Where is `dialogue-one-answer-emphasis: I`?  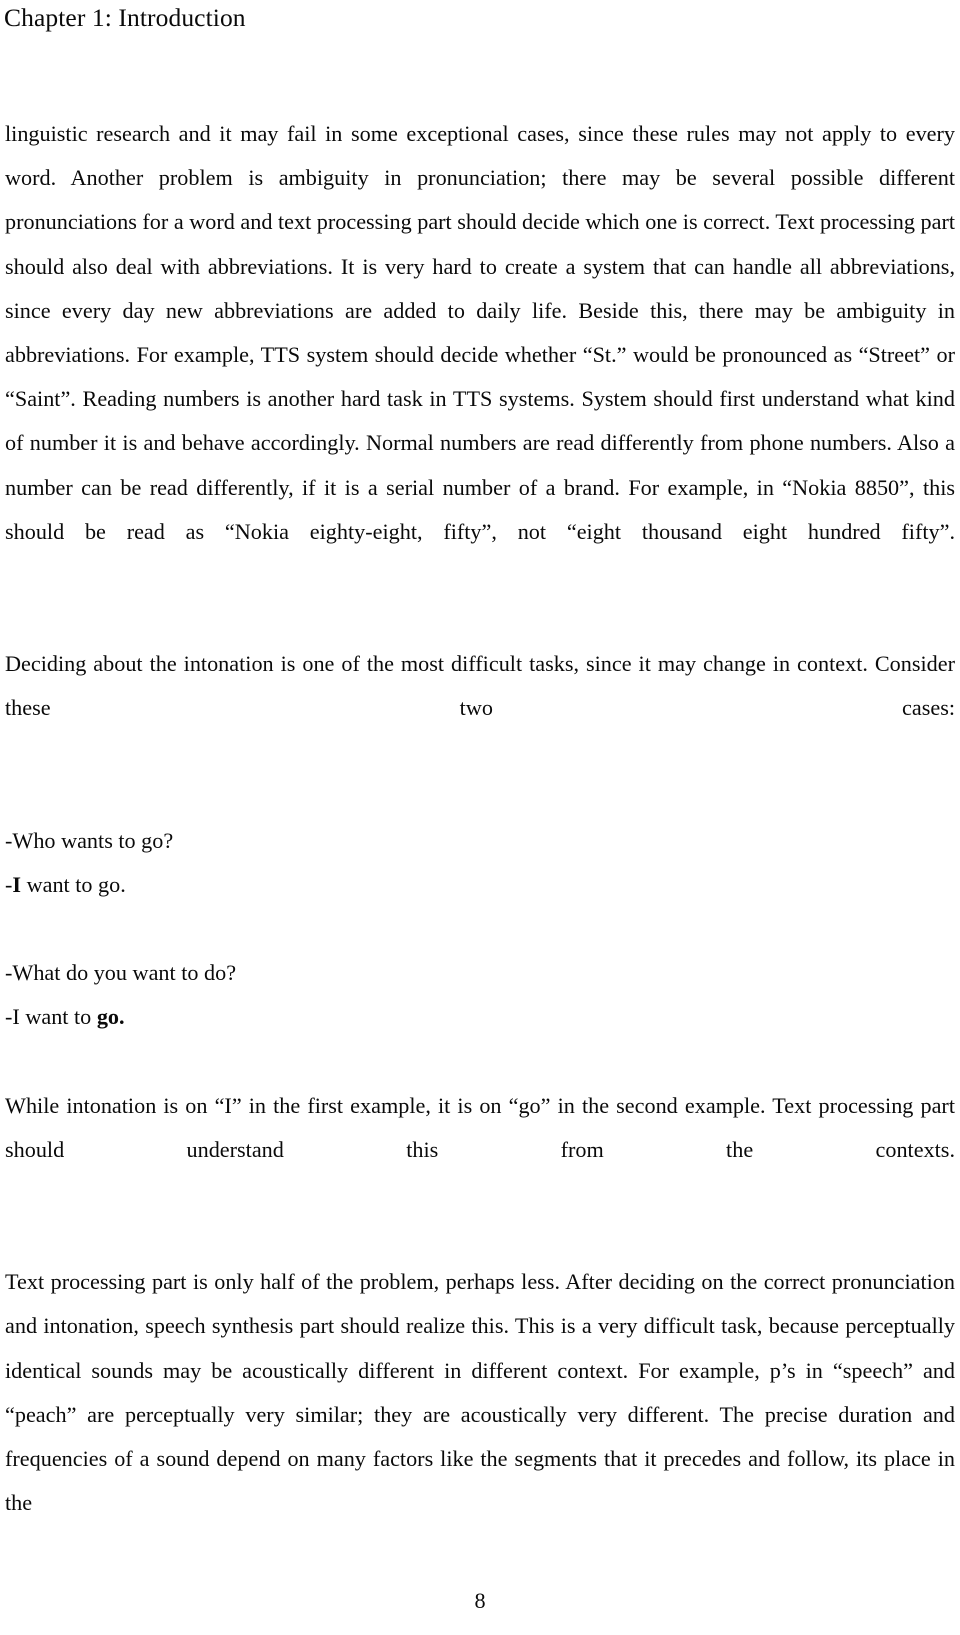 dialogue-one-answer-emphasis: I is located at coordinates (17, 885).